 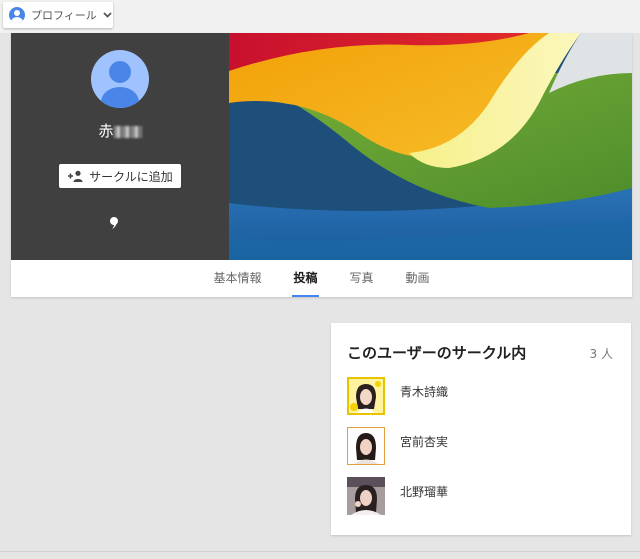 I want to click on divider, so click(x=320, y=551).